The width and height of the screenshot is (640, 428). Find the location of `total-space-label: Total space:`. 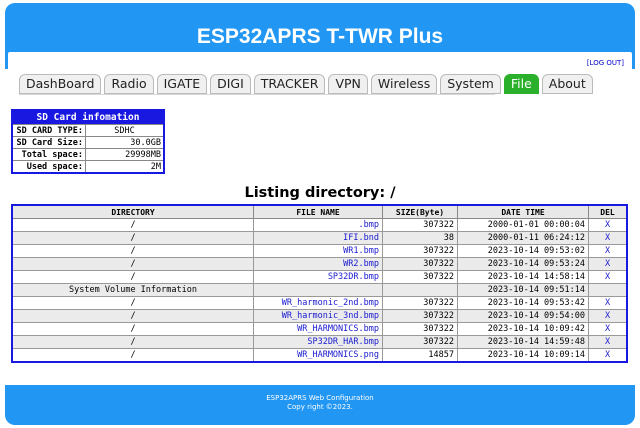

total-space-label: Total space: is located at coordinates (48, 154).